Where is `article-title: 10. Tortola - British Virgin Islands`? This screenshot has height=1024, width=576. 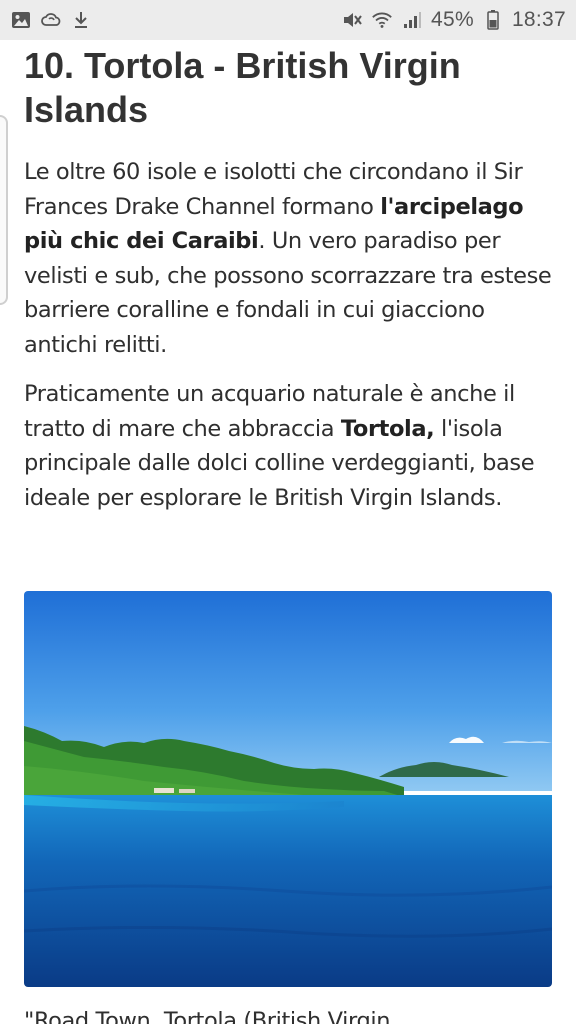
article-title: 10. Tortola - British Virgin Islands is located at coordinates (242, 87).